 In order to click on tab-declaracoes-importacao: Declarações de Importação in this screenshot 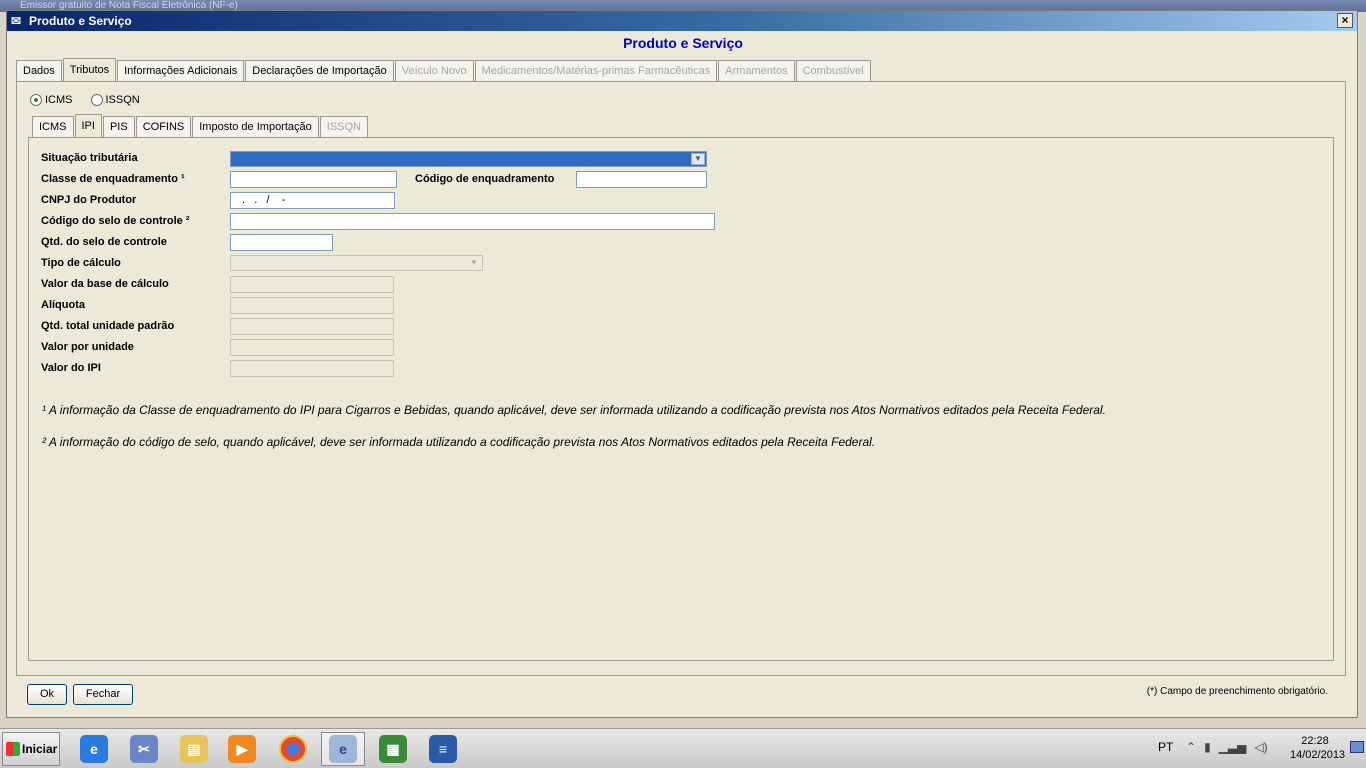, I will do `click(319, 70)`.